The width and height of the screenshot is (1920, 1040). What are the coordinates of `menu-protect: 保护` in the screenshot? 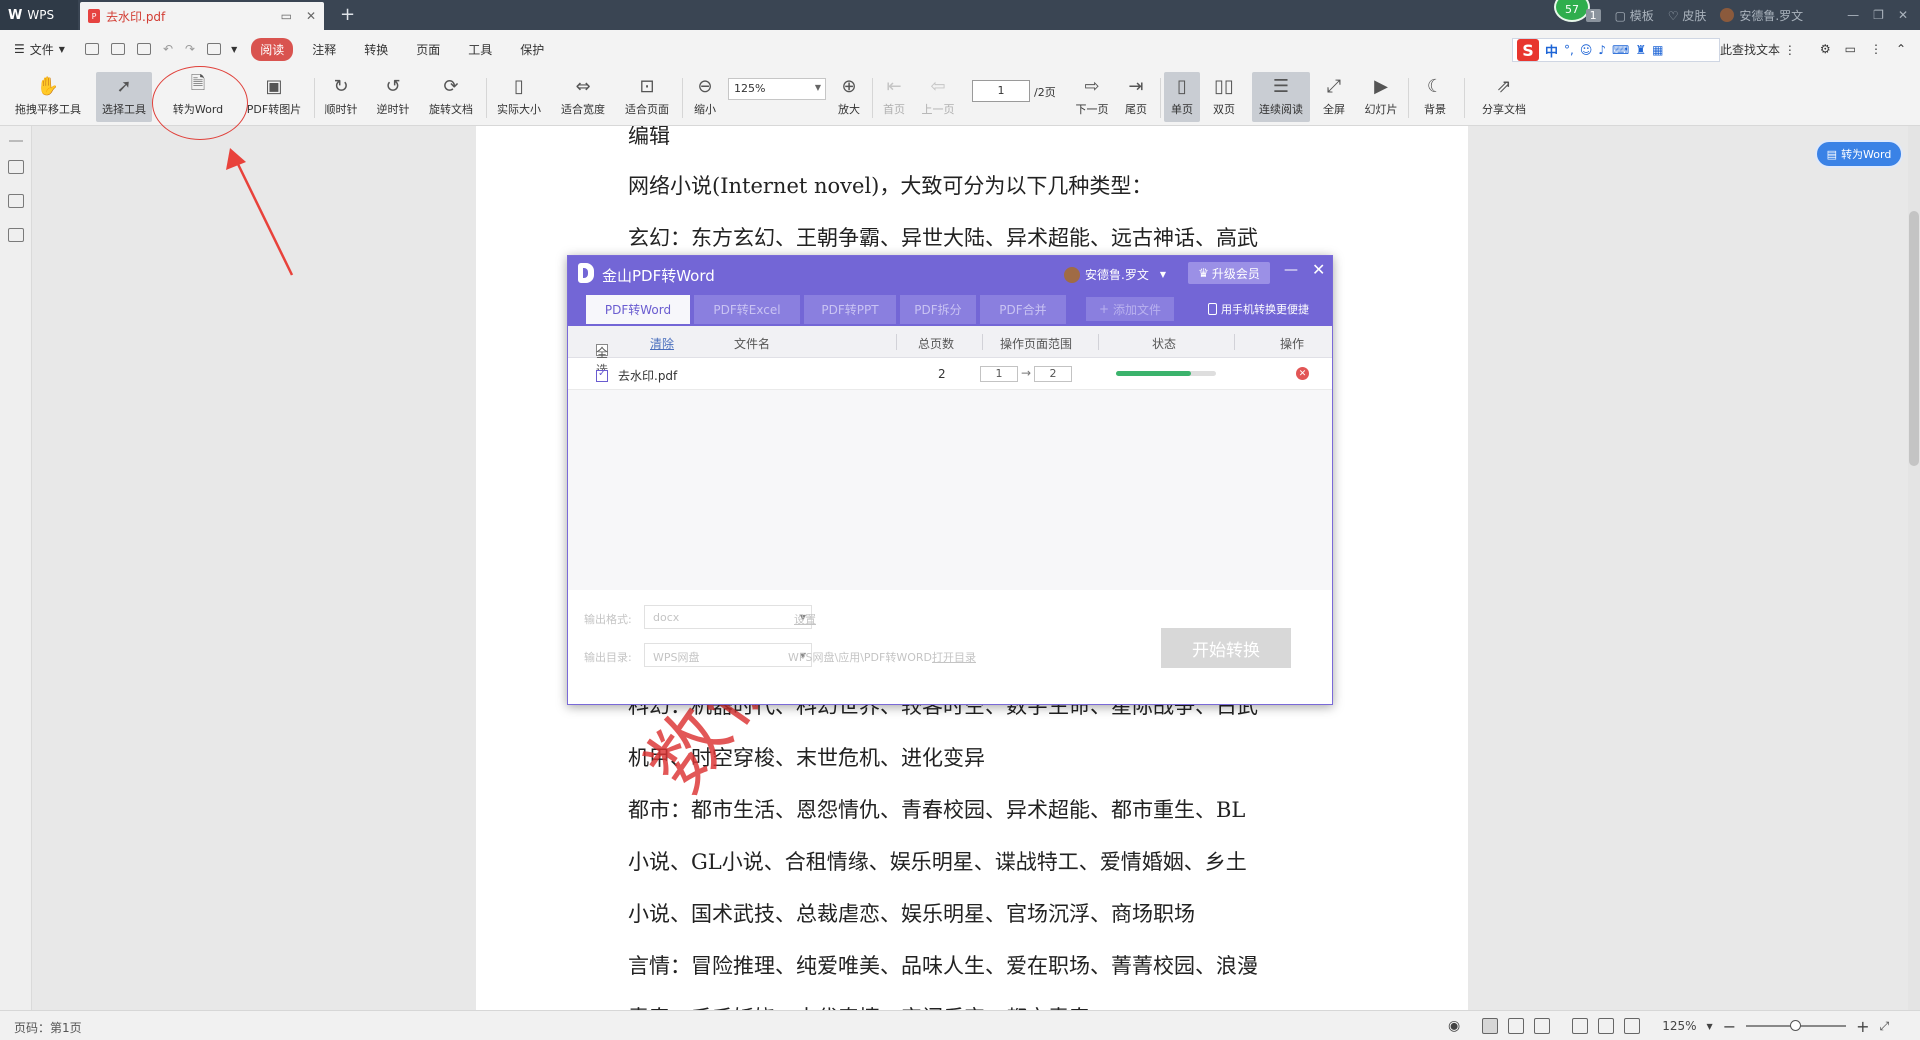 It's located at (532, 49).